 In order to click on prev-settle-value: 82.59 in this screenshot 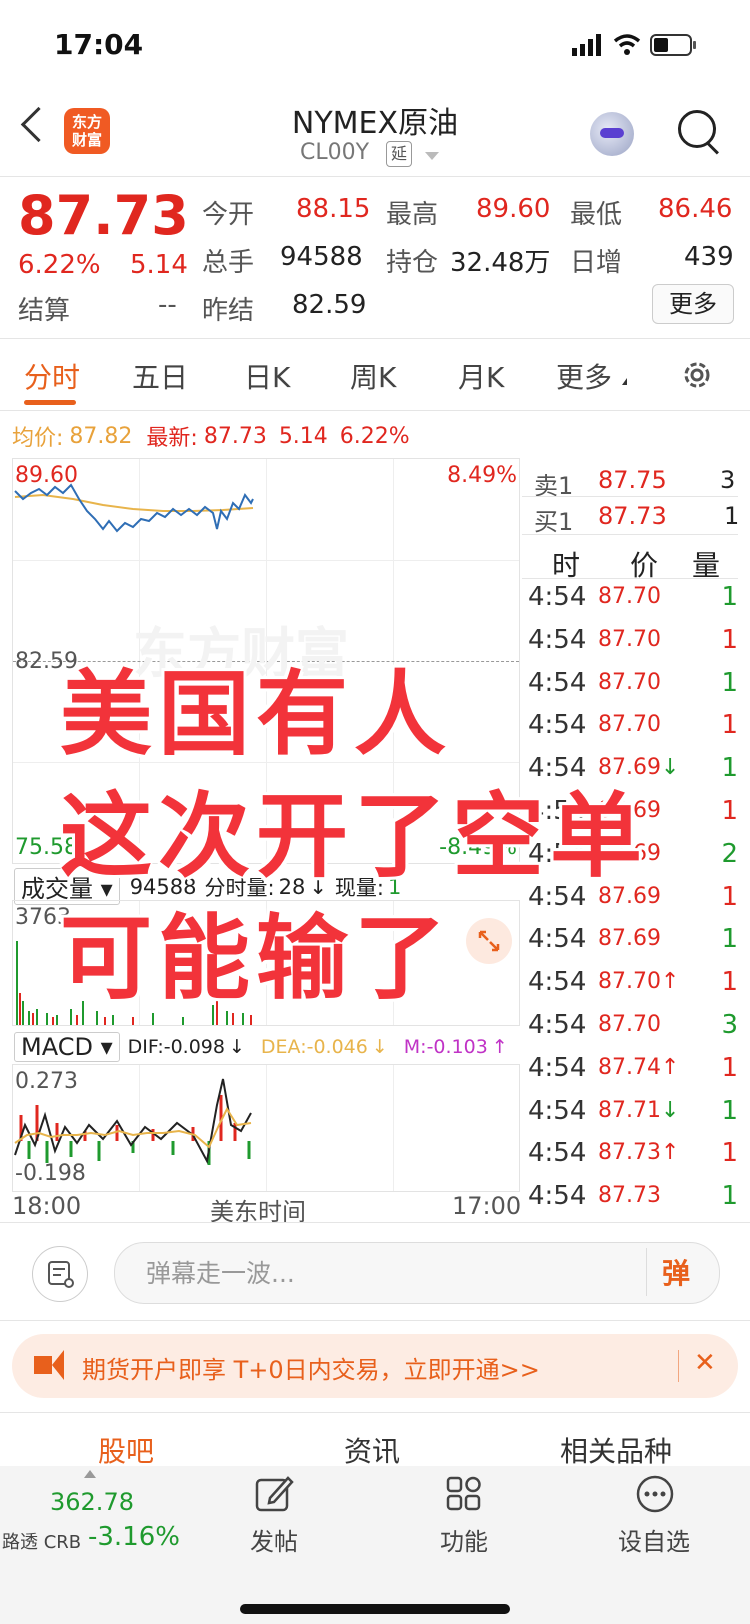, I will do `click(329, 305)`.